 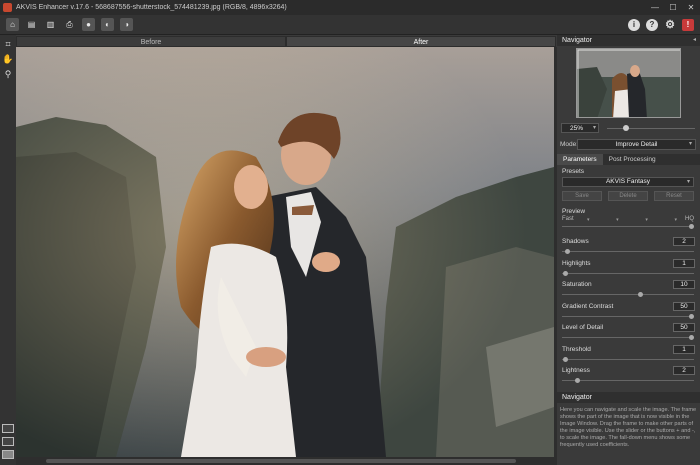 What do you see at coordinates (12, 24) in the screenshot?
I see `home-icon: ⌂` at bounding box center [12, 24].